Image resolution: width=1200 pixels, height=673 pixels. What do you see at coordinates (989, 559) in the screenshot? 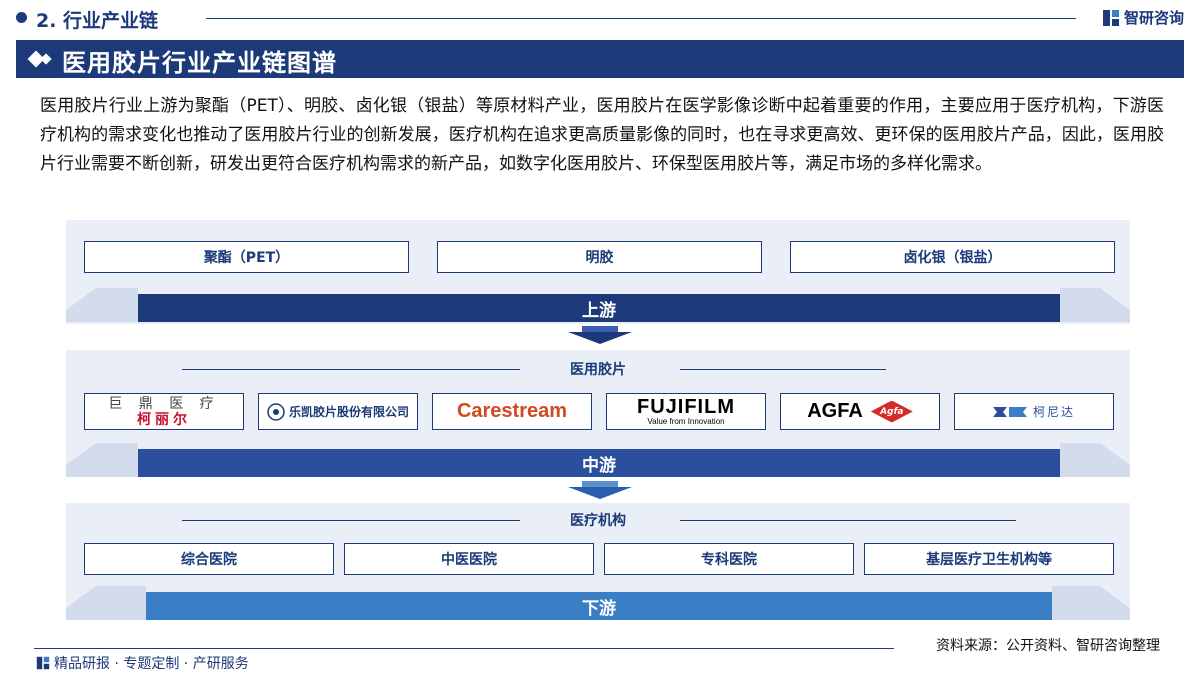
I see `downstream-item-primary-care: 基层医疗卫生机构等` at bounding box center [989, 559].